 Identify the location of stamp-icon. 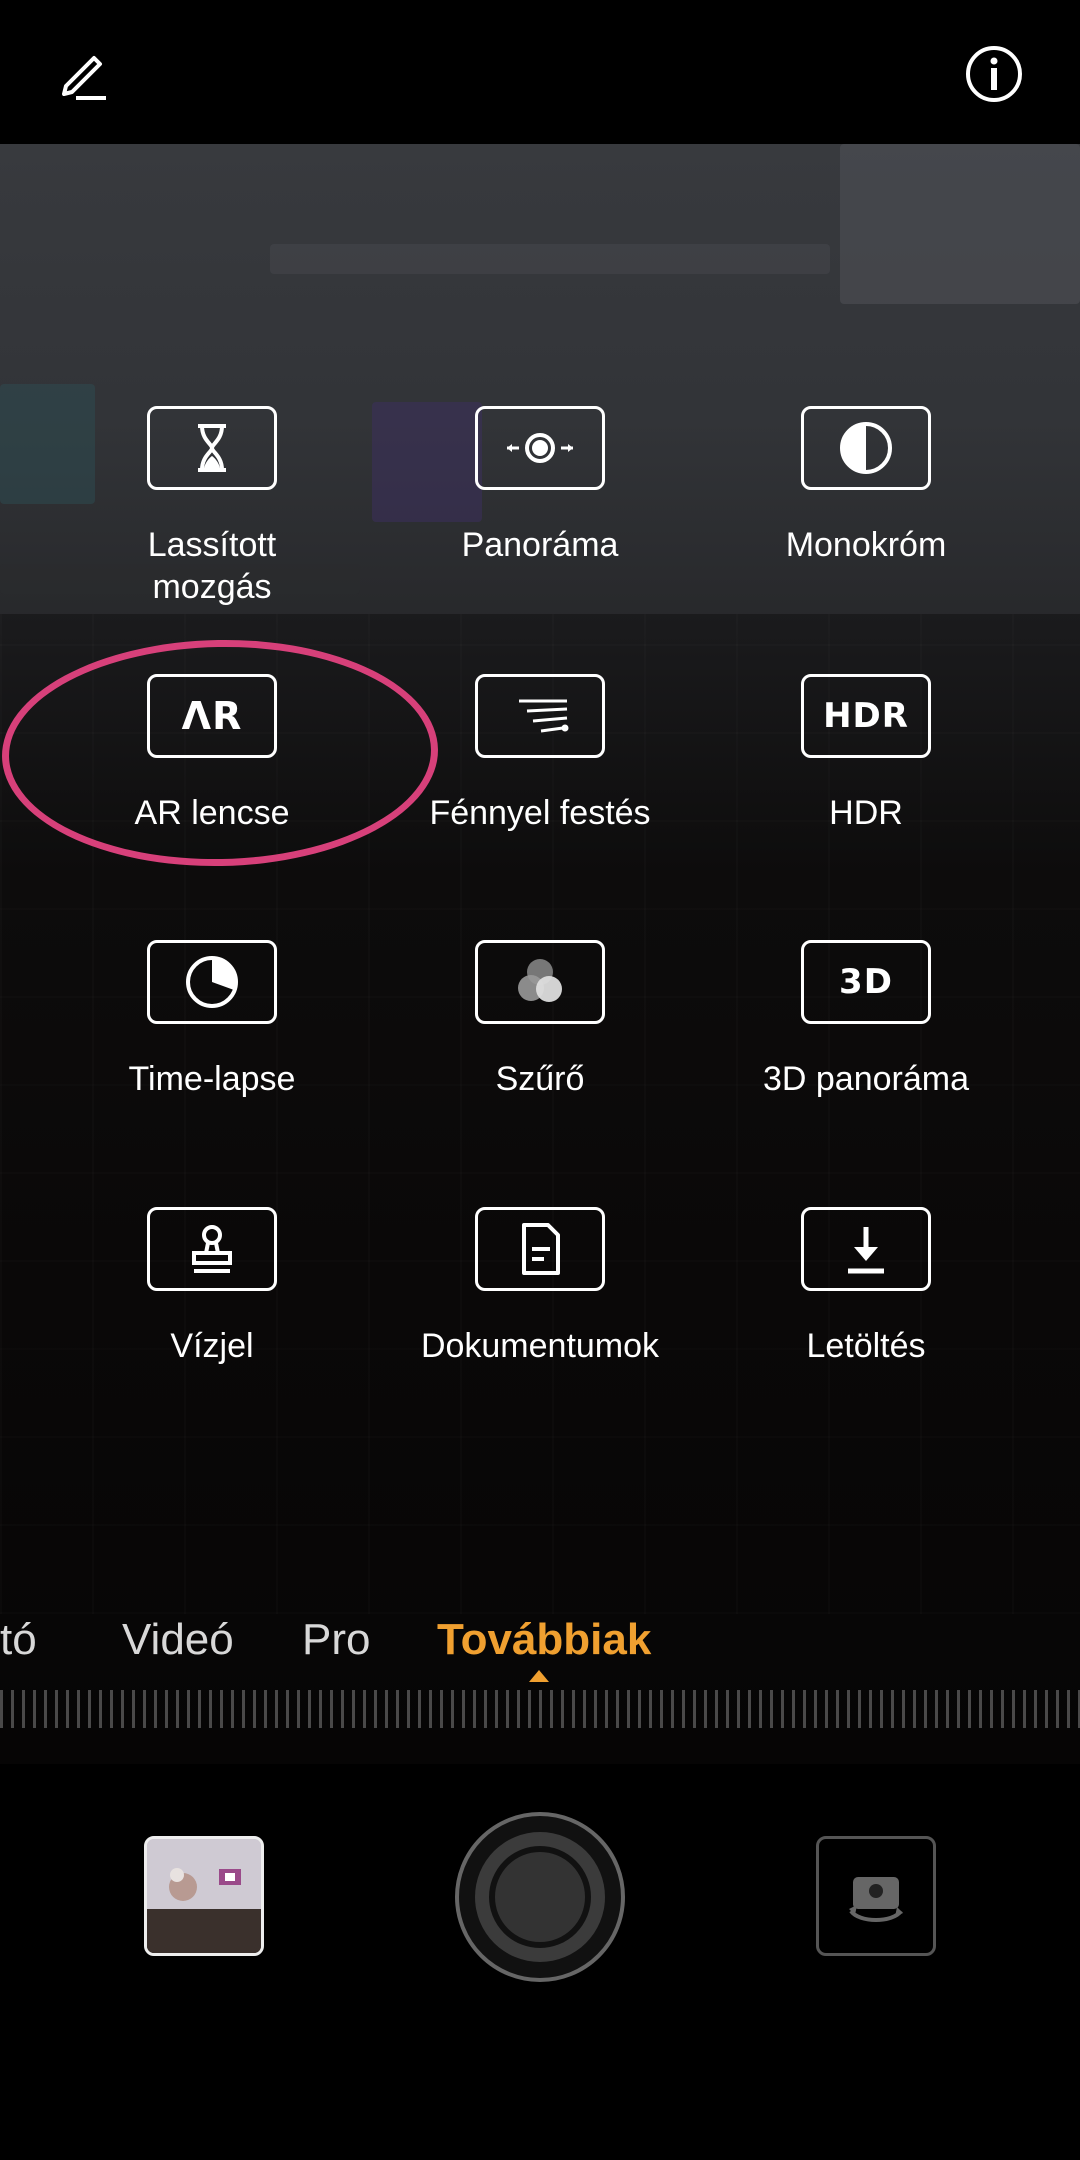
(212, 1249).